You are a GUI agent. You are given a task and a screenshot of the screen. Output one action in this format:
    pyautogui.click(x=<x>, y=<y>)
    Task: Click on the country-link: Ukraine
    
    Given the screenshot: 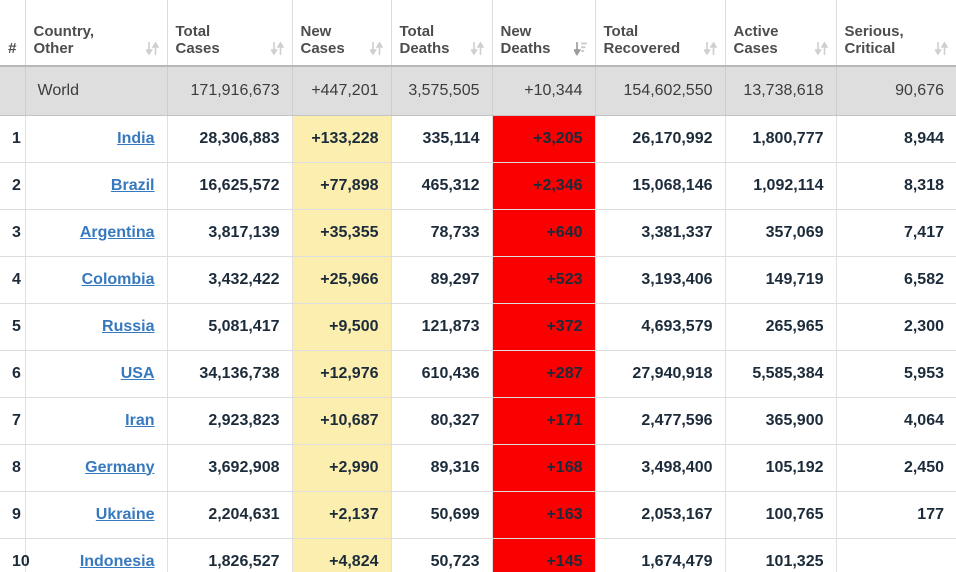 What is the action you would take?
    pyautogui.click(x=125, y=514)
    